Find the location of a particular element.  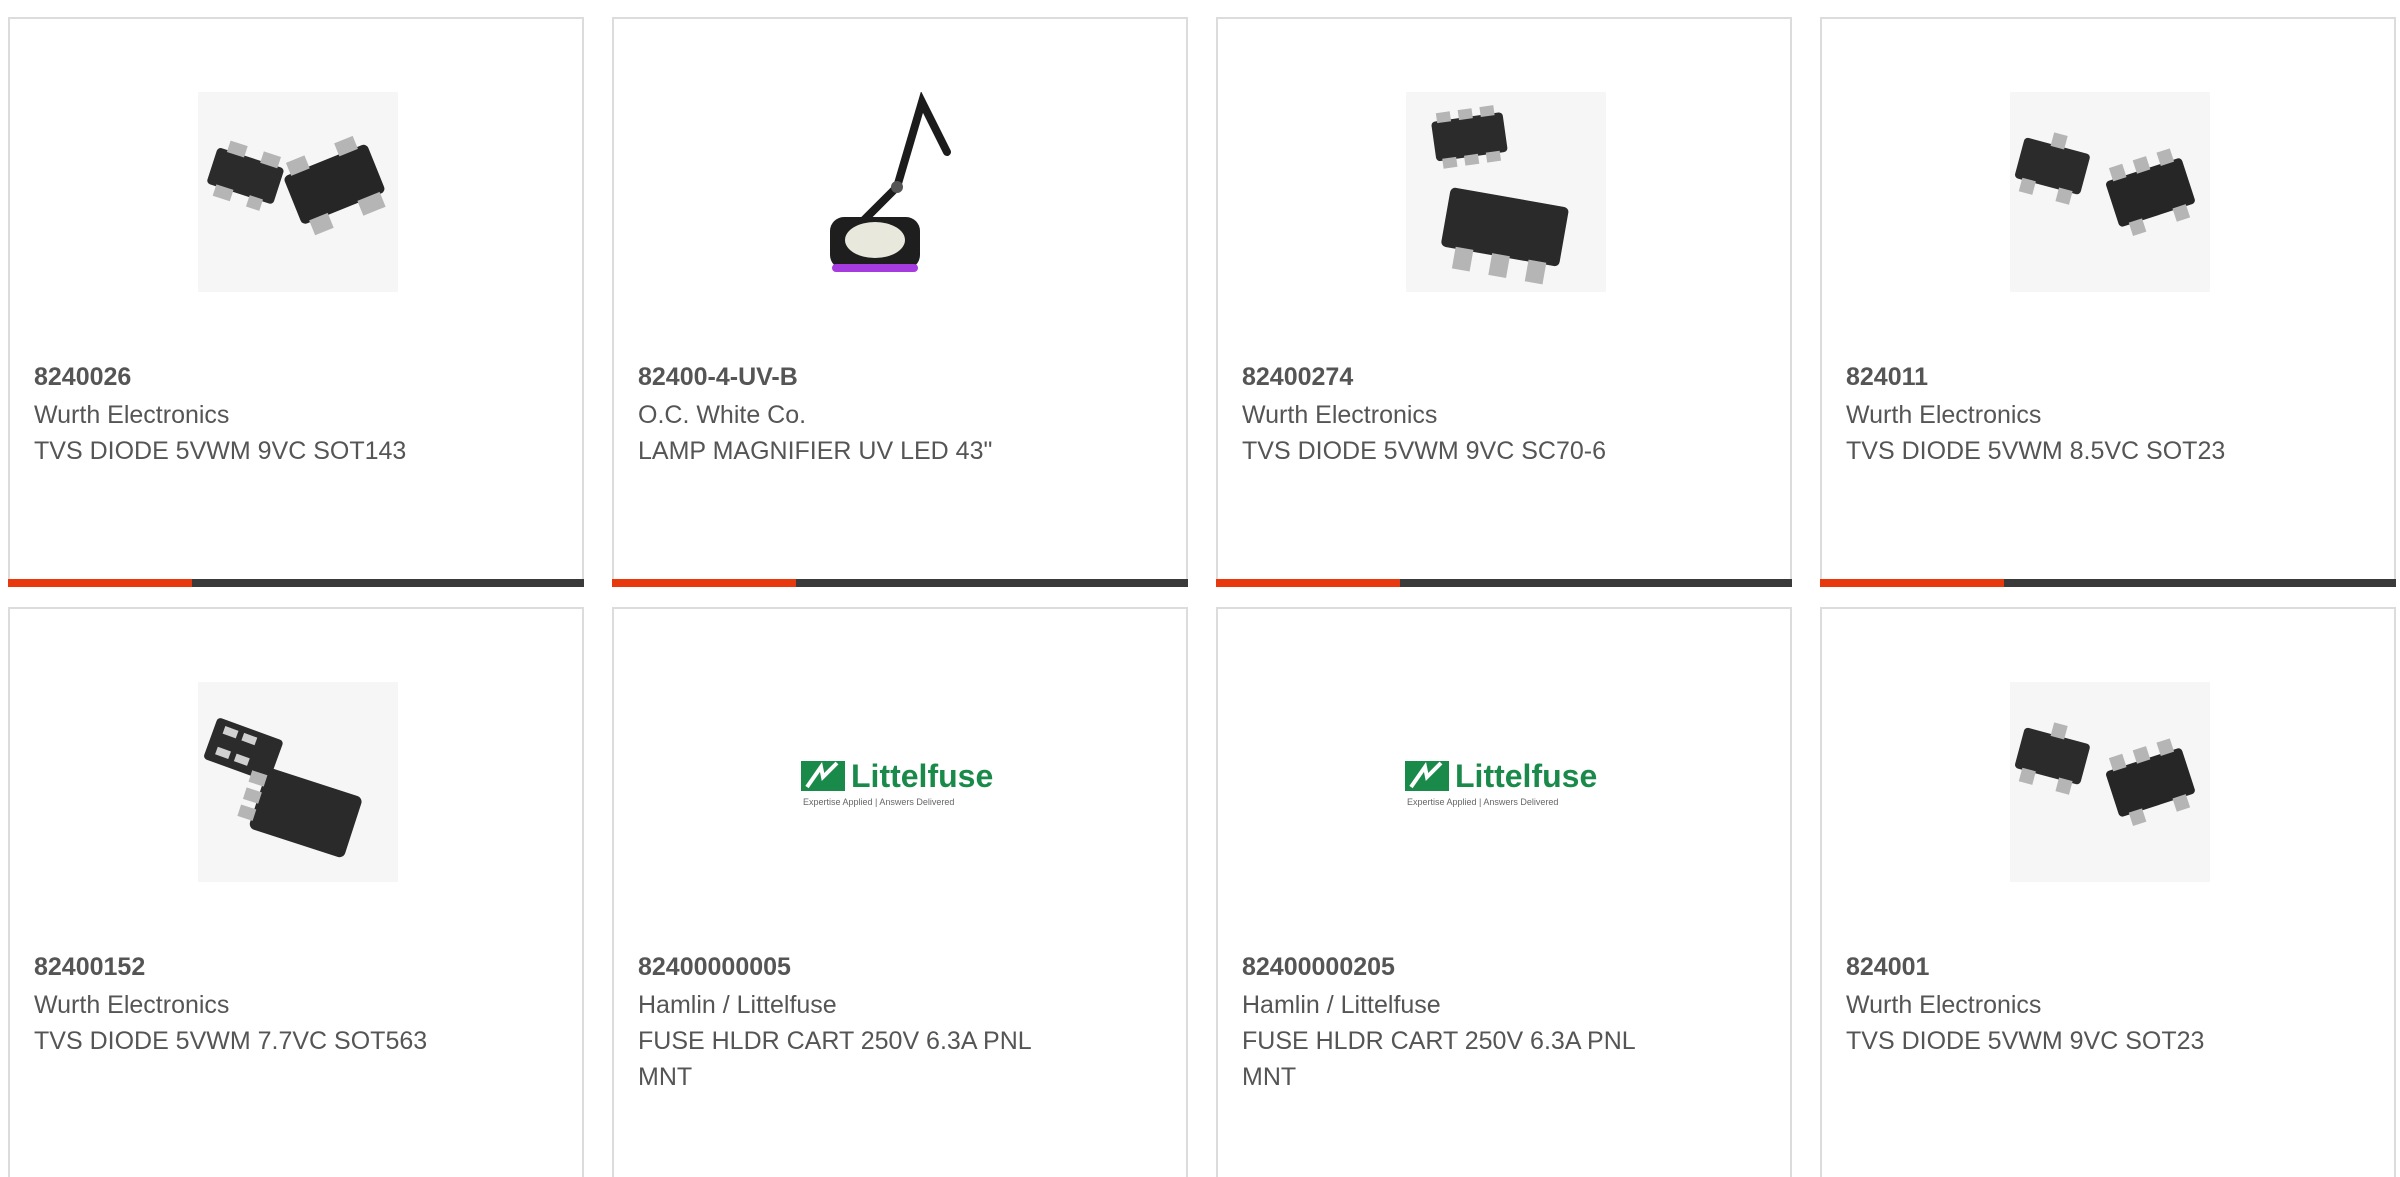

part-number: 82400000205 is located at coordinates (1318, 967).